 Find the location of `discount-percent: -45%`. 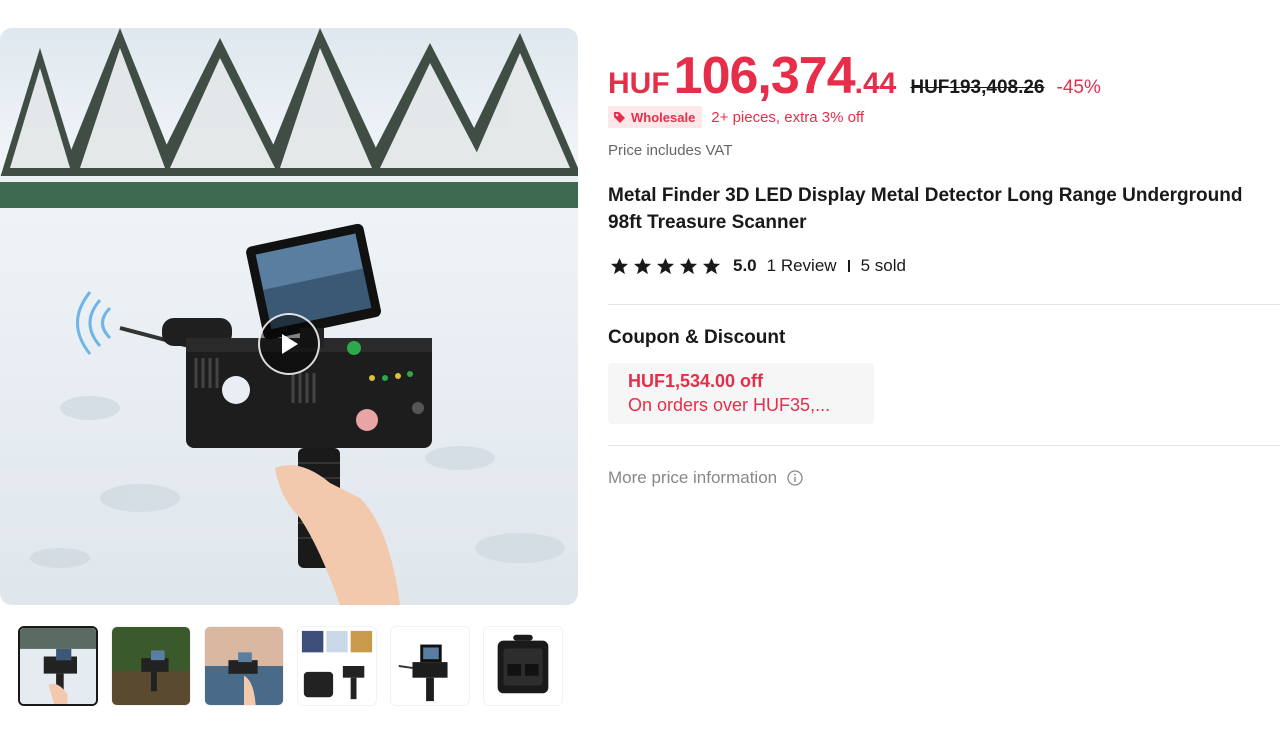

discount-percent: -45% is located at coordinates (1078, 87).